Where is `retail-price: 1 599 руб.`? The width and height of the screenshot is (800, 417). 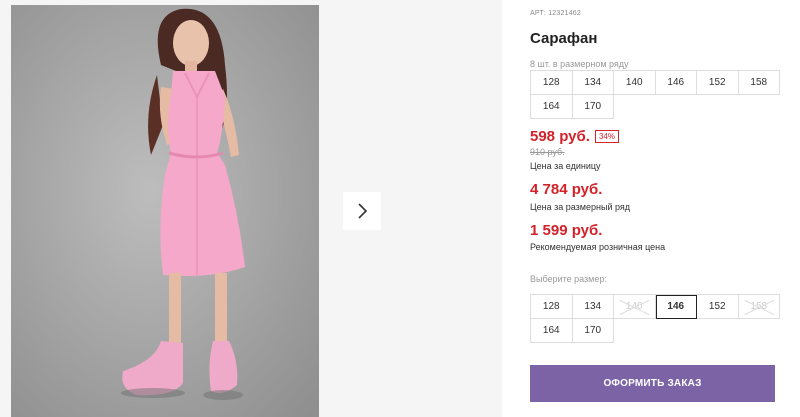 retail-price: 1 599 руб. is located at coordinates (566, 230).